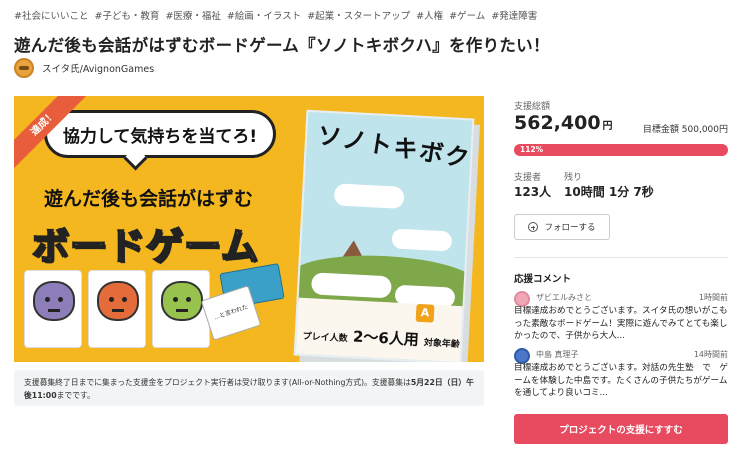 The width and height of the screenshot is (736, 454). Describe the element at coordinates (429, 16) in the screenshot. I see `tag-link: #人権` at that location.